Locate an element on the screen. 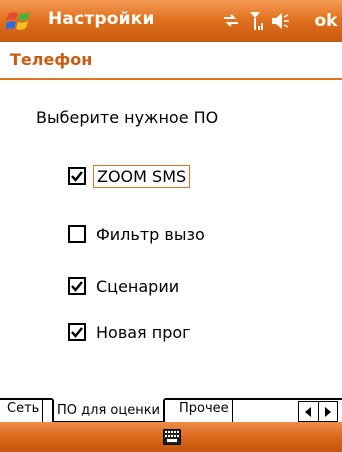 The image size is (342, 452). tab-scroll-buttons is located at coordinates (318, 411).